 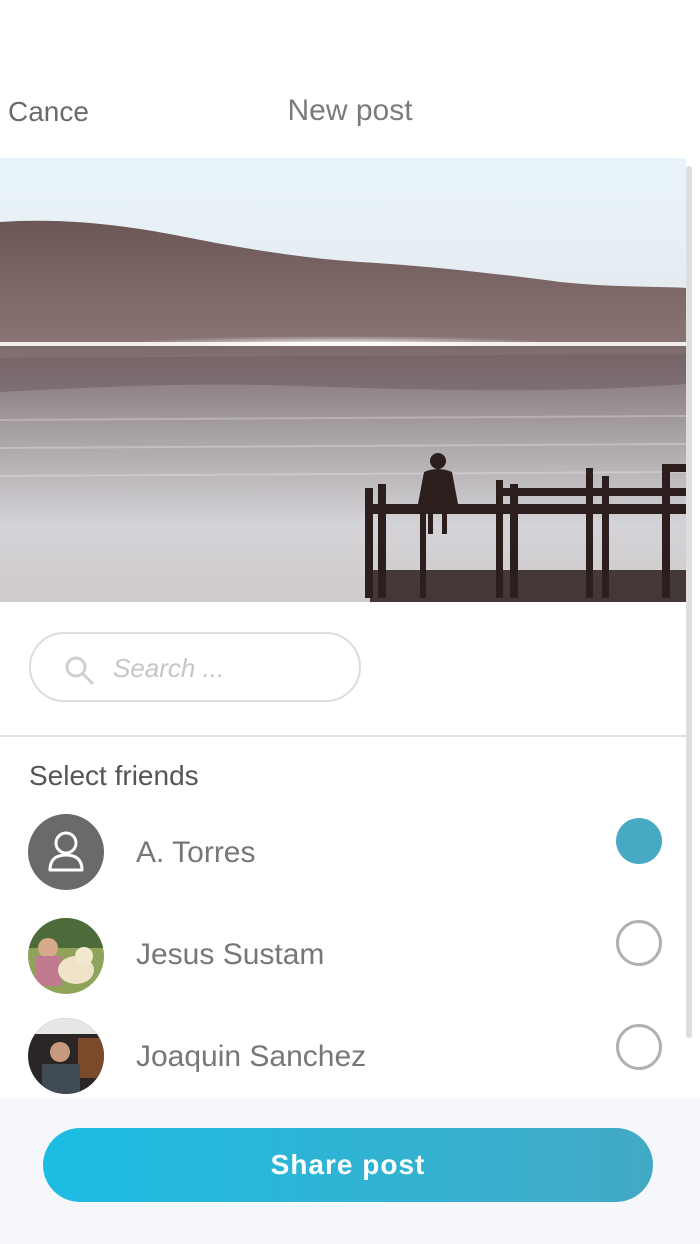 What do you see at coordinates (350, 79) in the screenshot?
I see `header: Cance New post` at bounding box center [350, 79].